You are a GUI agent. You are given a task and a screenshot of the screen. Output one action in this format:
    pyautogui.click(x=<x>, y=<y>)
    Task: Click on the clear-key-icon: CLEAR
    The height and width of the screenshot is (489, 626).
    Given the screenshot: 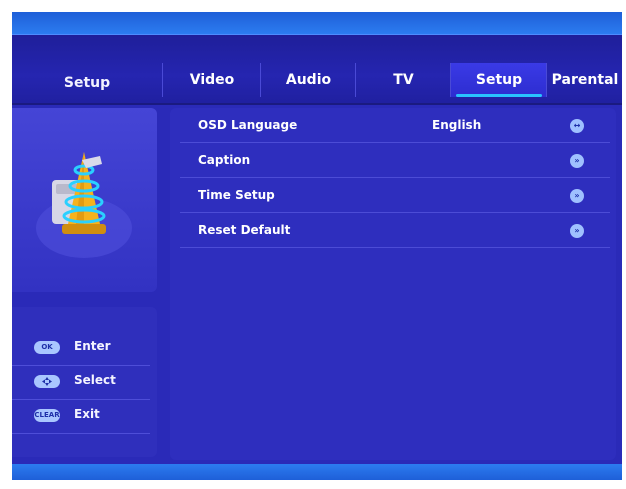 What is the action you would take?
    pyautogui.click(x=47, y=415)
    